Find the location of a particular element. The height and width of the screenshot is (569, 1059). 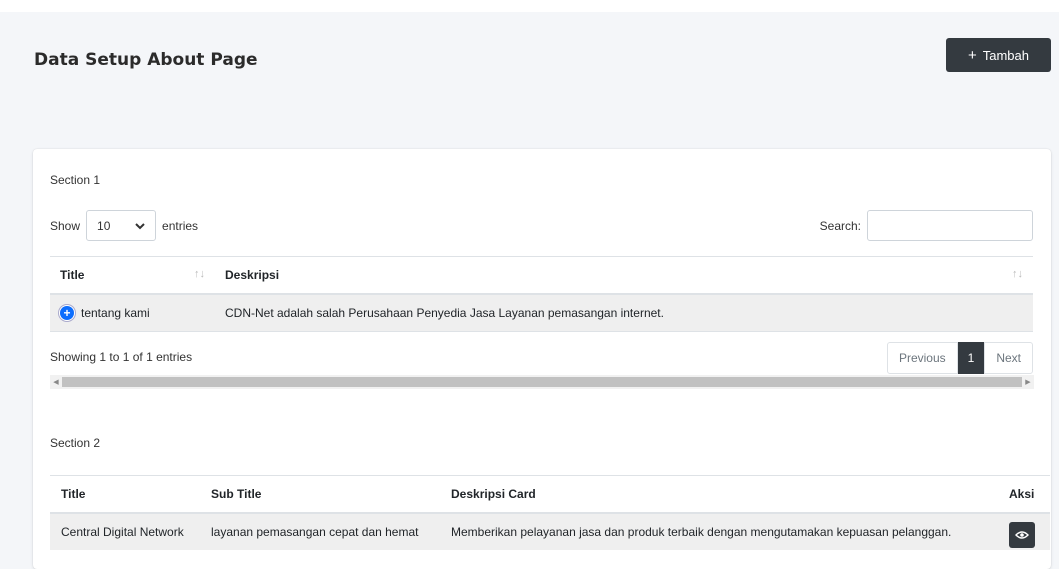

add-button: + Tambah is located at coordinates (998, 55).